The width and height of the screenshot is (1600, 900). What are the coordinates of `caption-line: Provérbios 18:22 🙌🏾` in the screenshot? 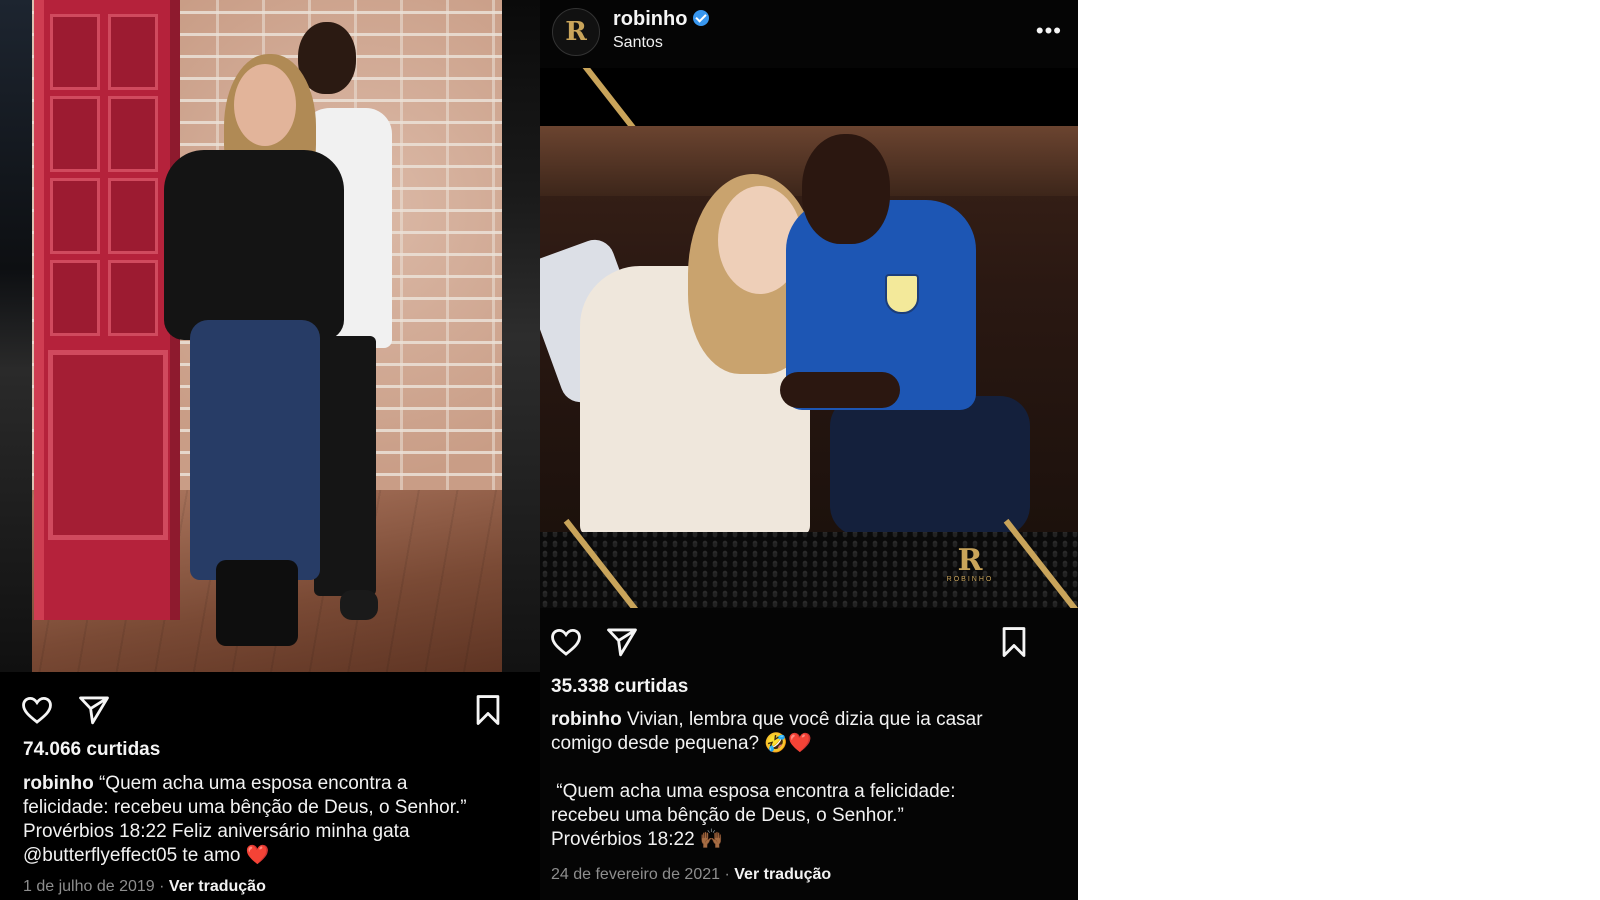 It's located at (637, 839).